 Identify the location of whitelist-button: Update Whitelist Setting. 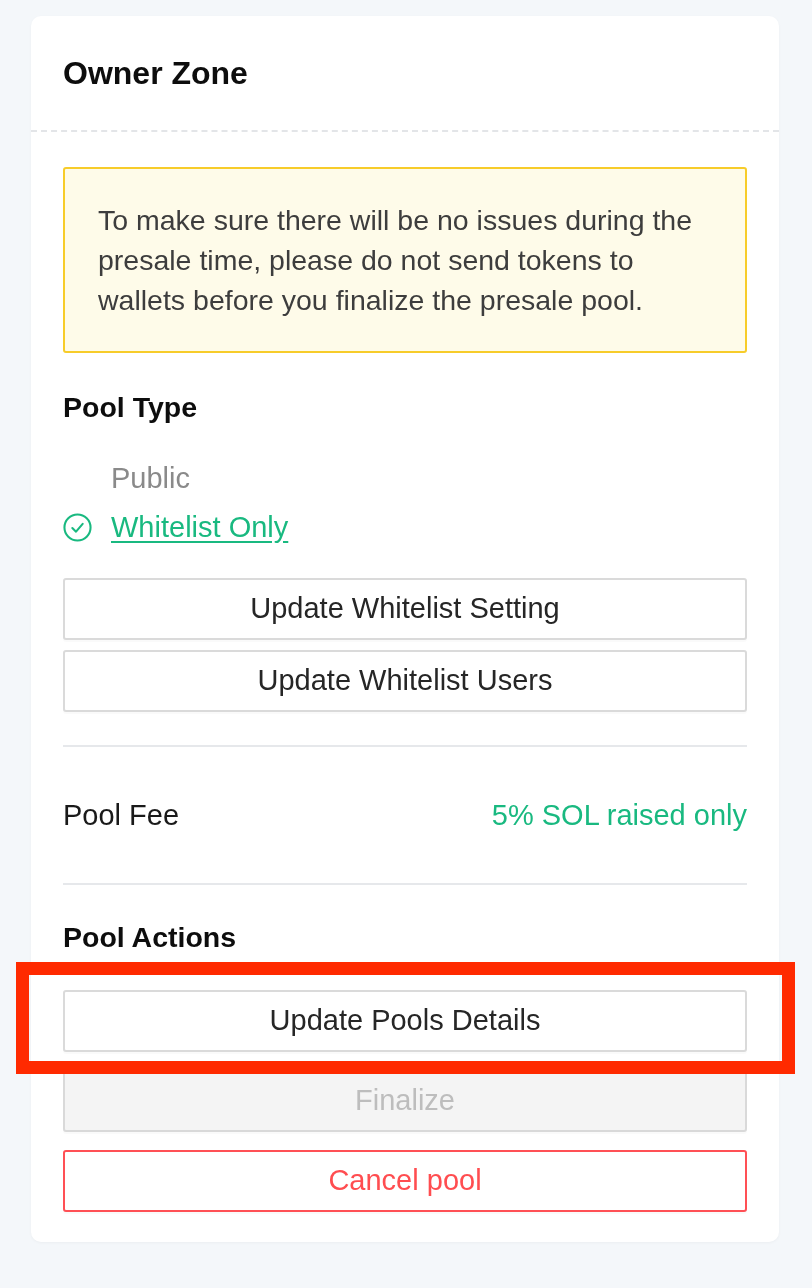
(405, 609).